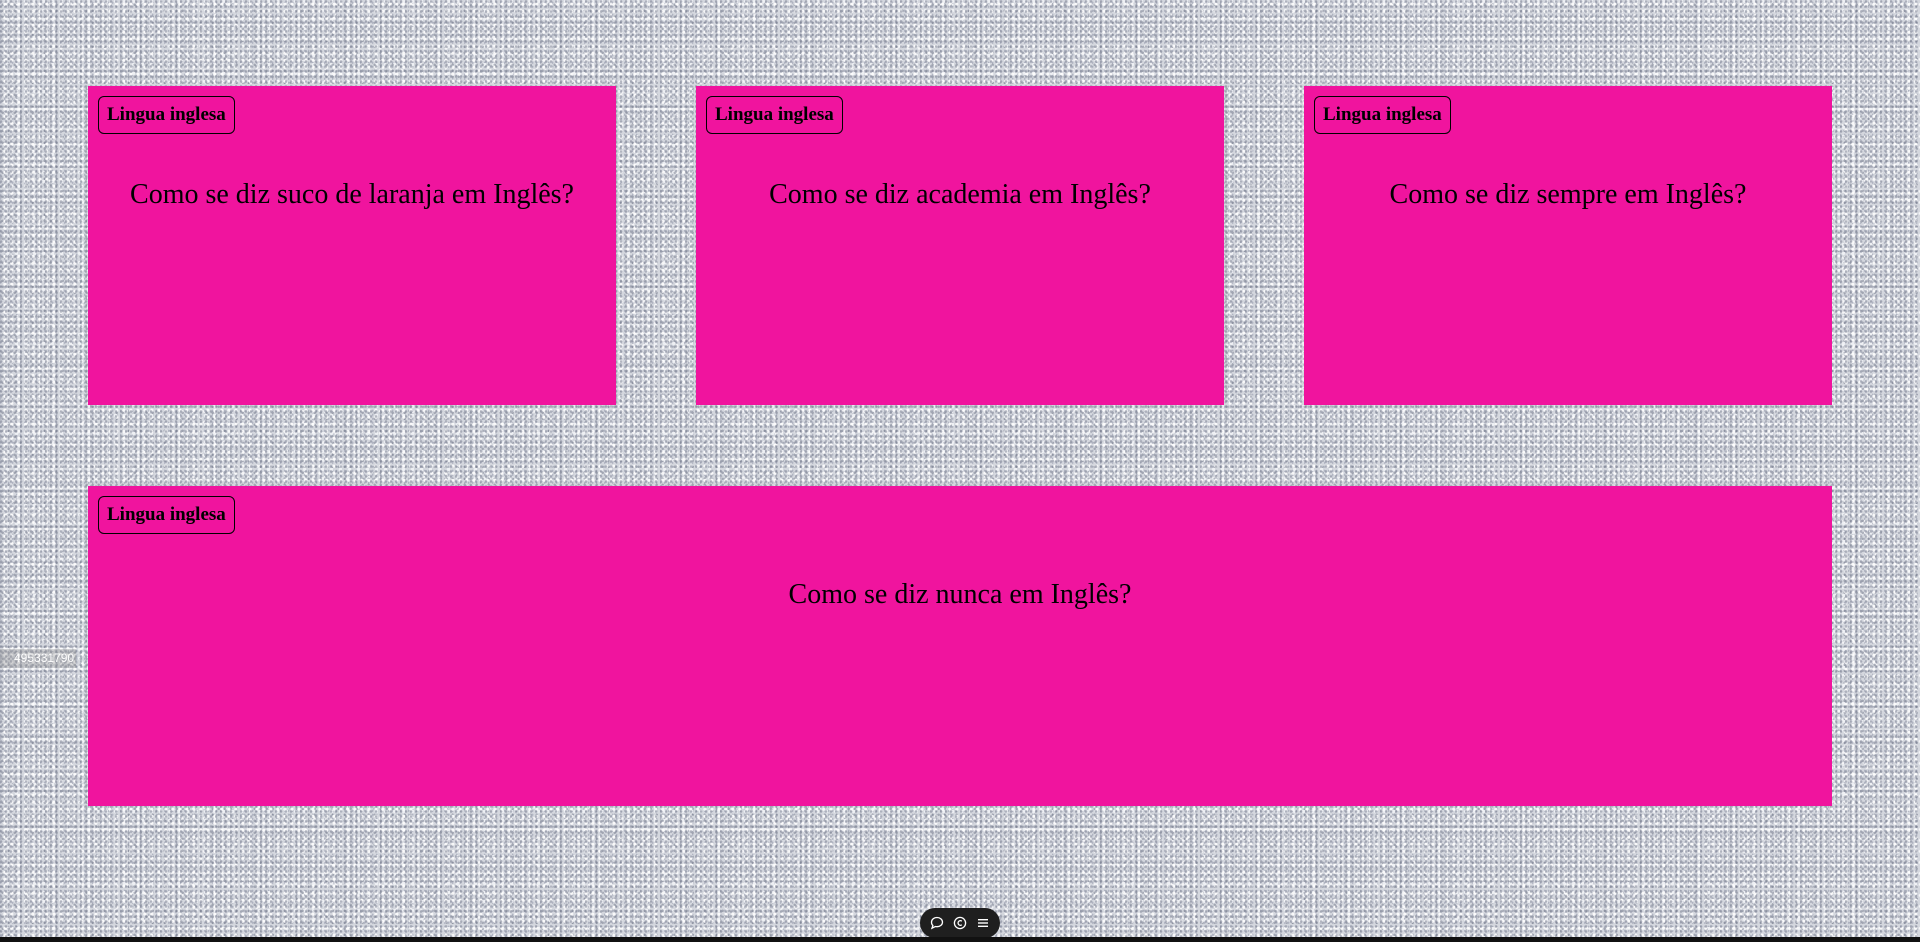 The width and height of the screenshot is (1920, 942). I want to click on card-question: Como se diz suco de laranja em Inglês?, so click(352, 194).